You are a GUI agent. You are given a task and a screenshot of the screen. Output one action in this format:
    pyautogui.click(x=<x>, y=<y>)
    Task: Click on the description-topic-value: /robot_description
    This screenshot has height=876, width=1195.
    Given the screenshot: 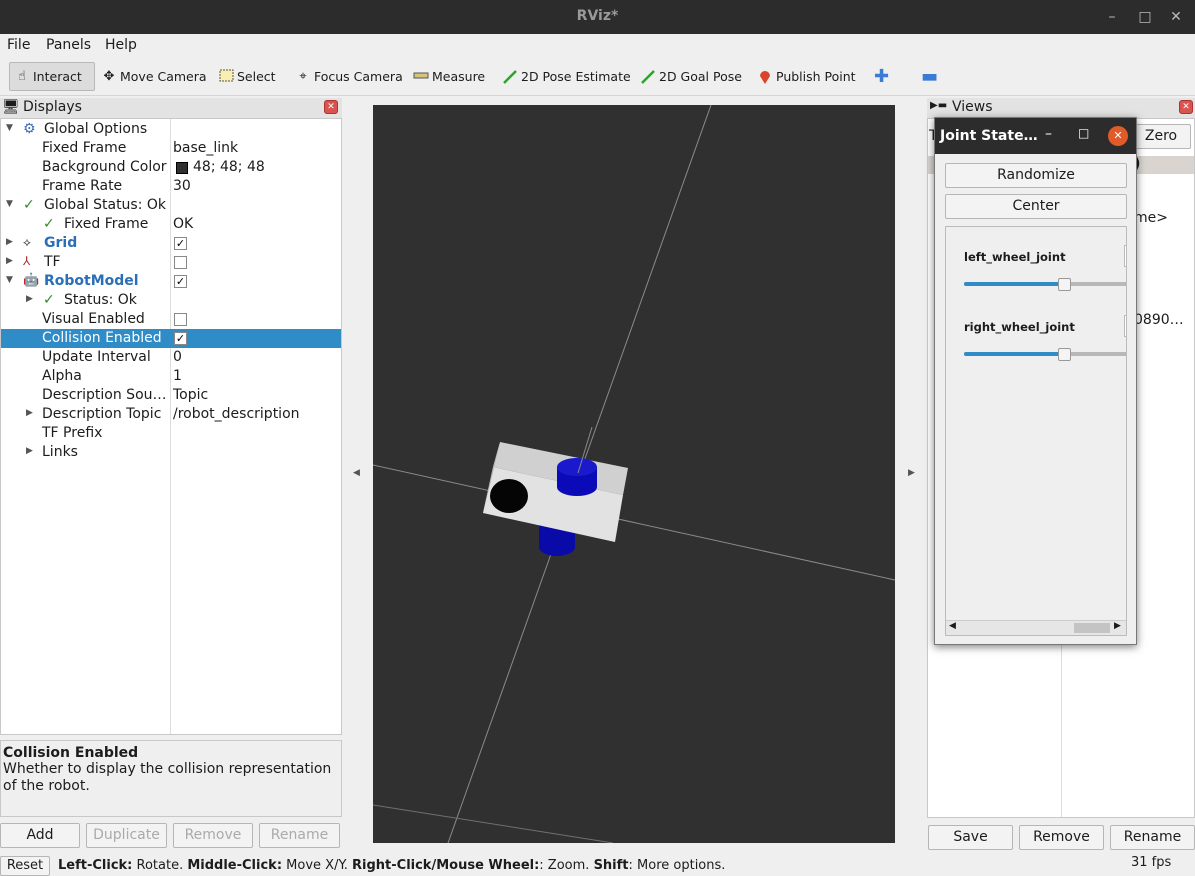 What is the action you would take?
    pyautogui.click(x=236, y=414)
    